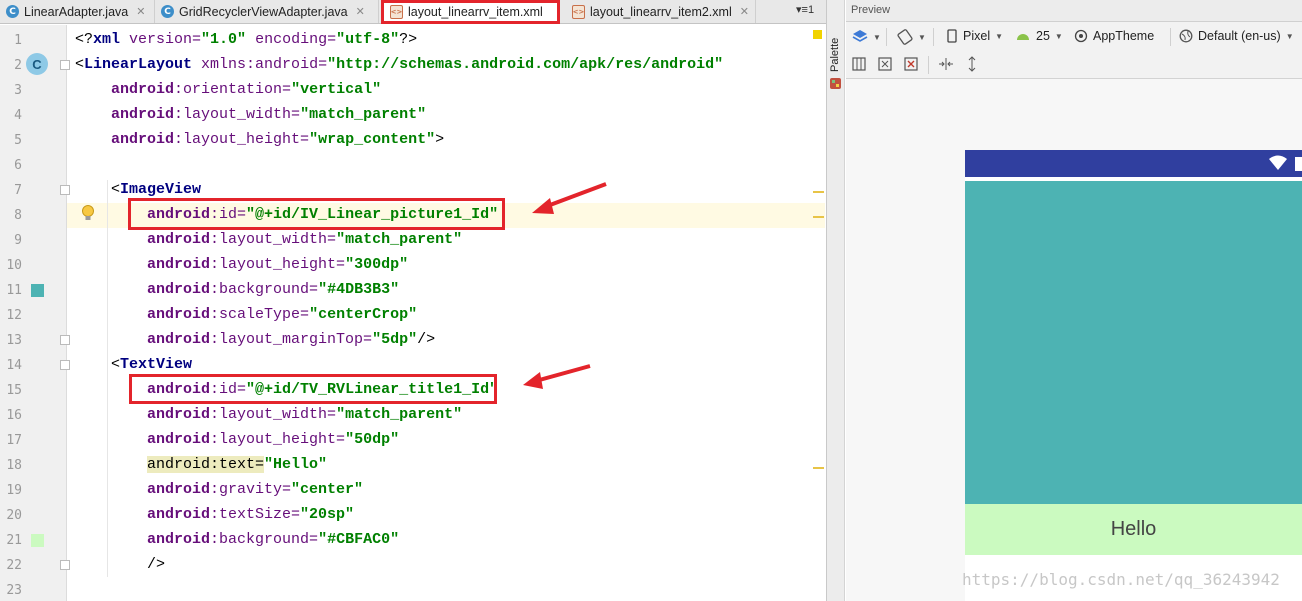 This screenshot has height=601, width=1302. Describe the element at coordinates (260, 314) in the screenshot. I see `code-token: :scaleType=` at that location.